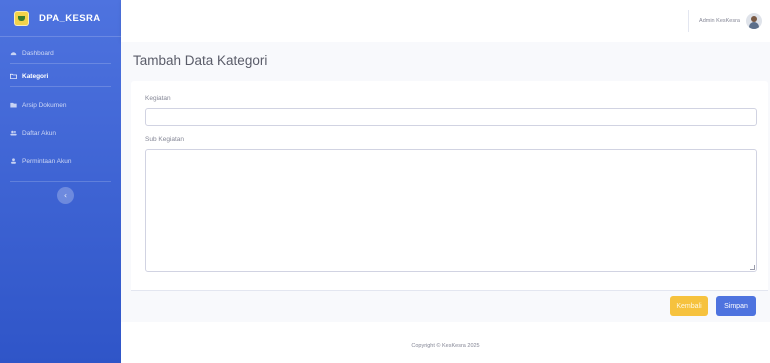 This screenshot has height=363, width=770. What do you see at coordinates (60, 133) in the screenshot?
I see `sidebar-item-daftar-akun: Daftar Akun` at bounding box center [60, 133].